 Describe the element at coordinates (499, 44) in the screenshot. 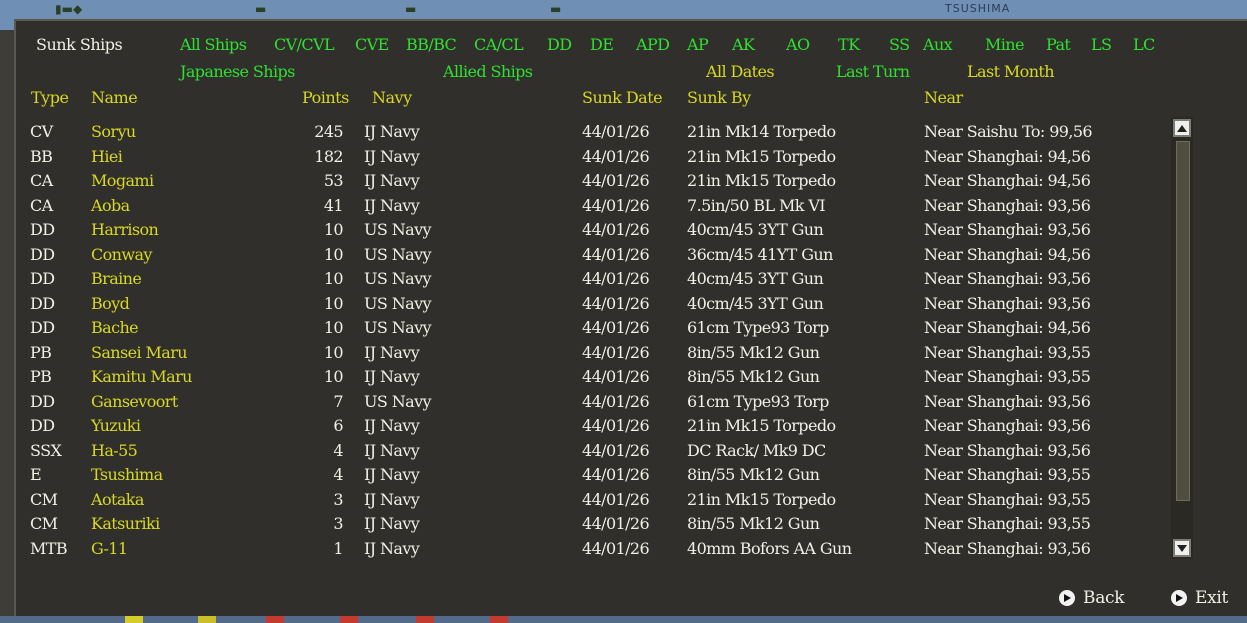

I see `filter-ca-cl: CA/CL` at that location.